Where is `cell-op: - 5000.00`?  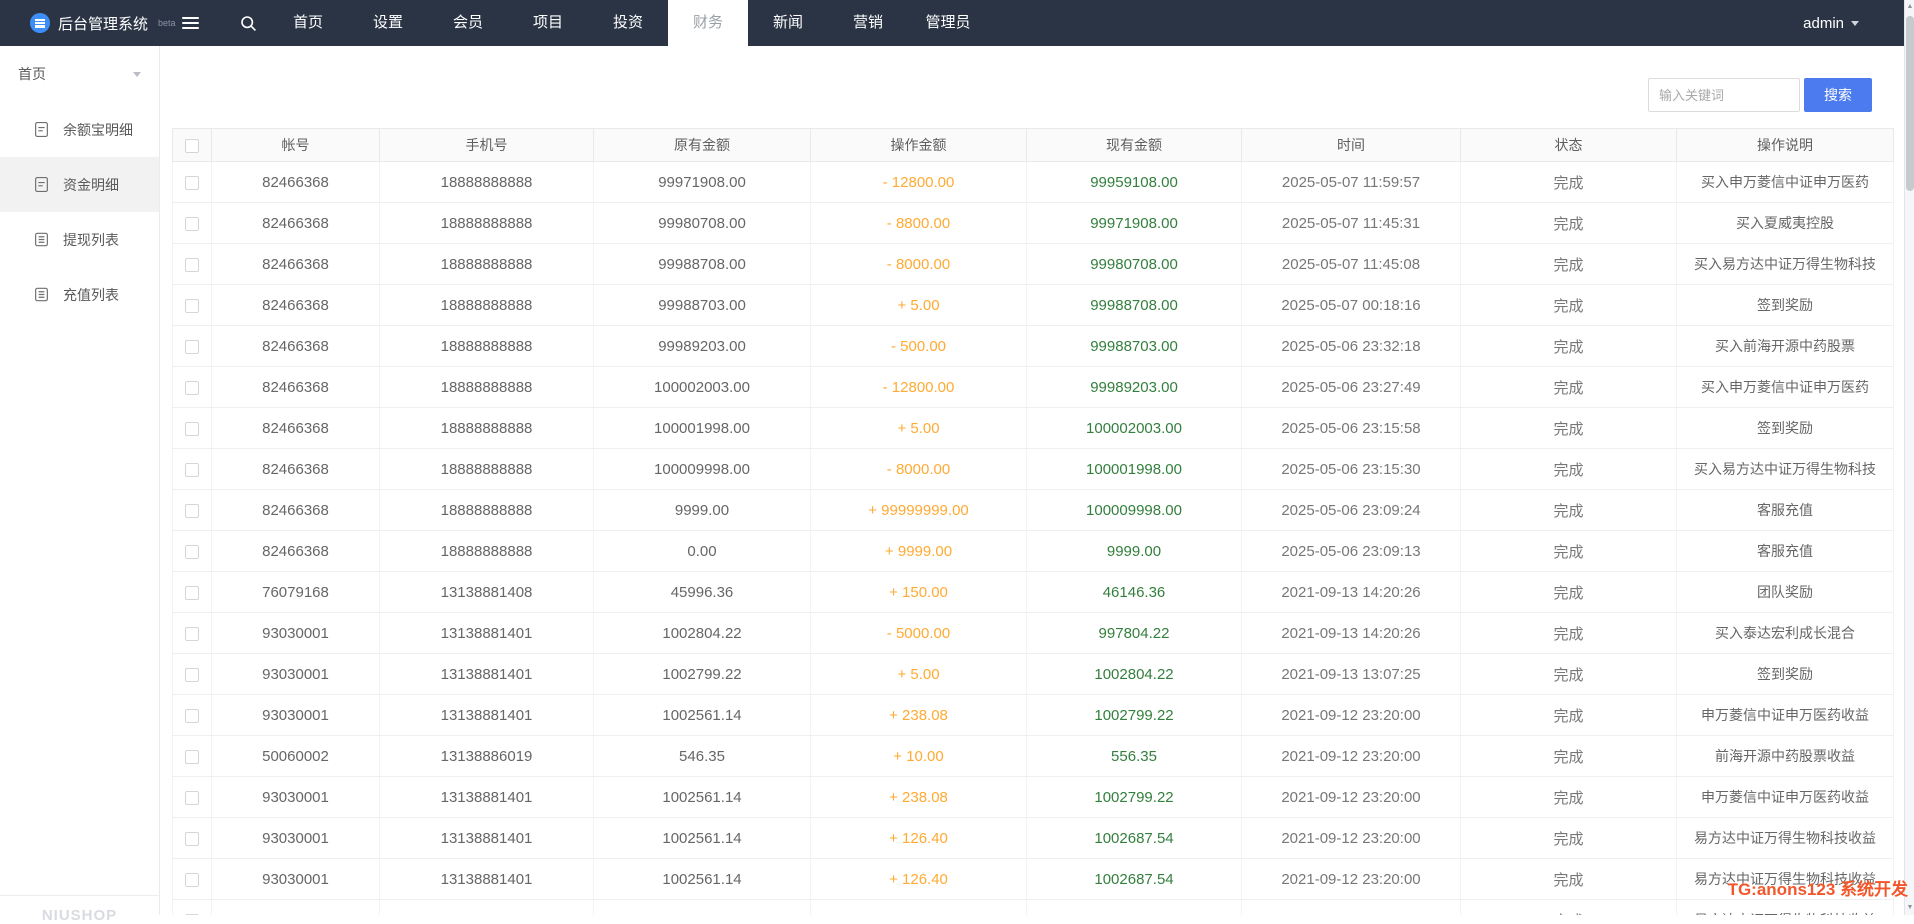
cell-op: - 5000.00 is located at coordinates (919, 633).